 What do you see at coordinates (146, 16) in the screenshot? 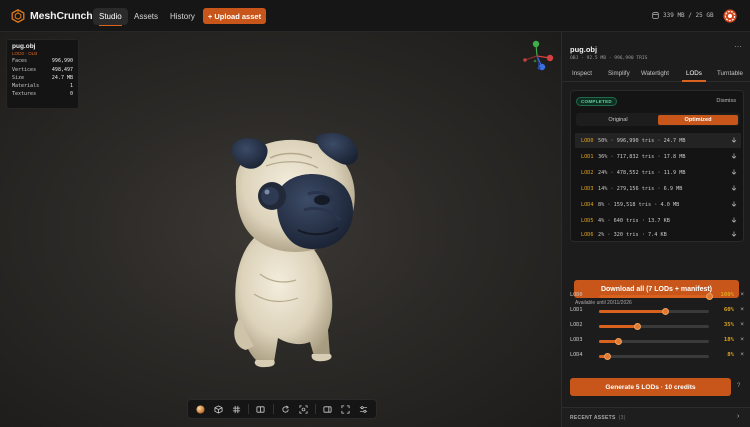
I see `nav-assets: Assets` at bounding box center [146, 16].